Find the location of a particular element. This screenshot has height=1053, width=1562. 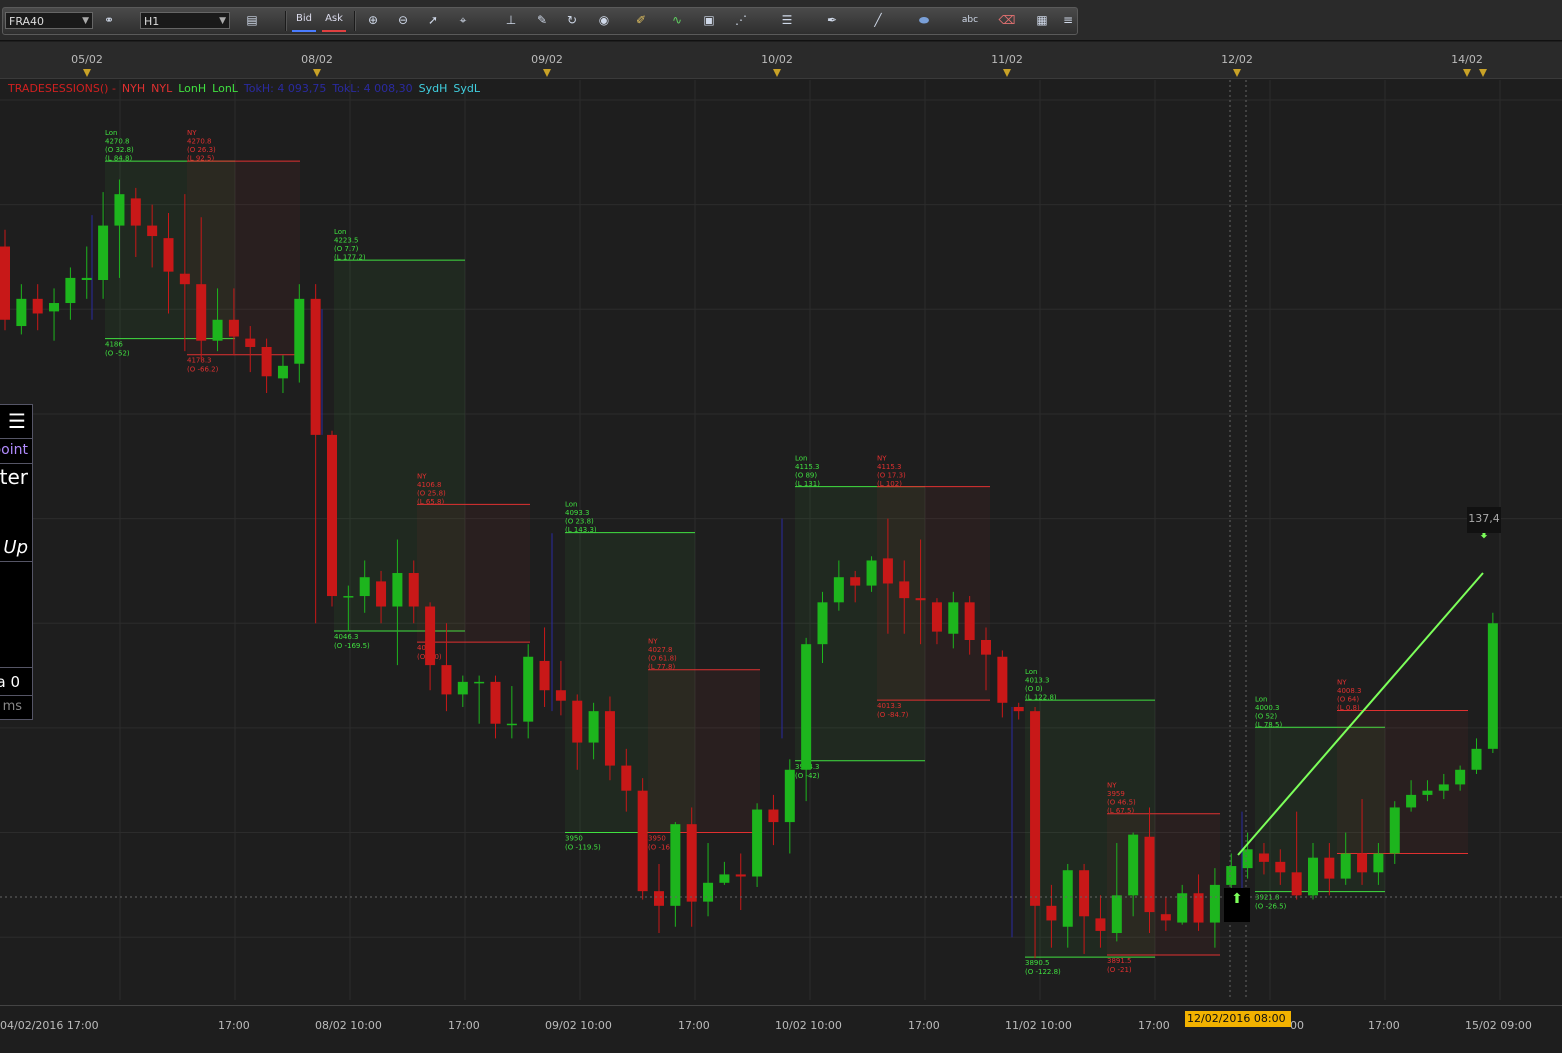

legend-item: SydL is located at coordinates (466, 88).